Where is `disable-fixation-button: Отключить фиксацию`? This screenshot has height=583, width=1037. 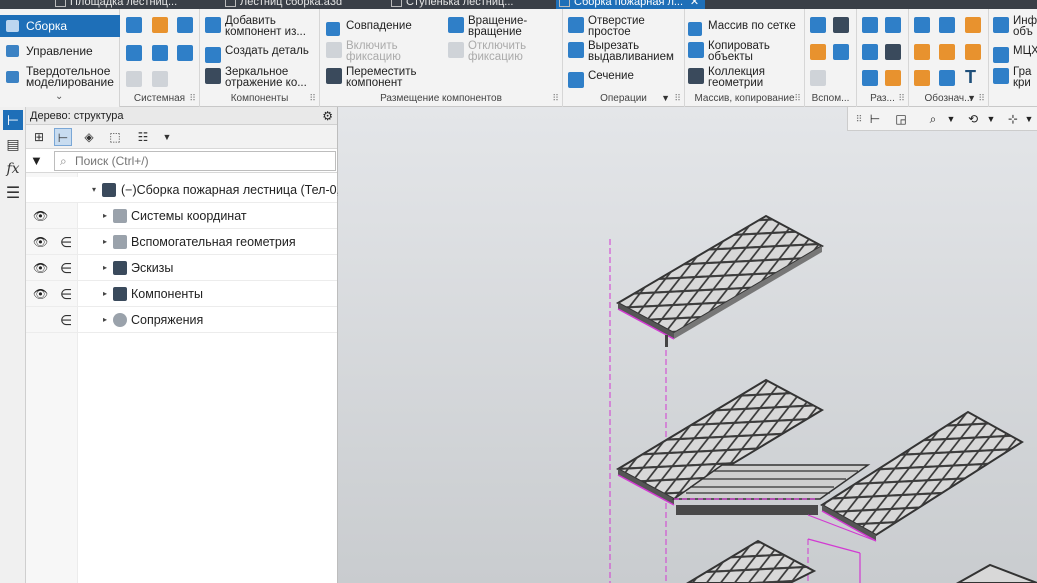 disable-fixation-button: Отключить фиксацию is located at coordinates (500, 51).